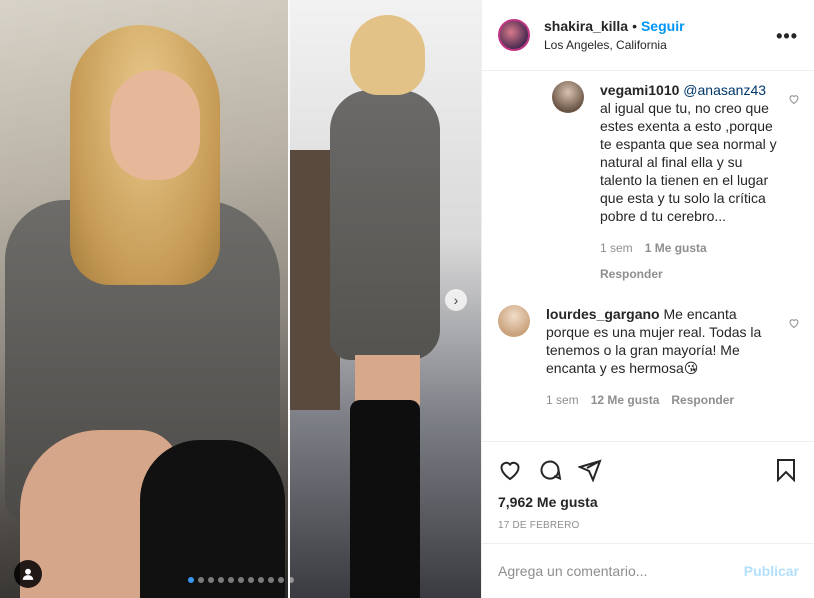 The height and width of the screenshot is (598, 814). I want to click on add-comment-bar: Publicar, so click(648, 570).